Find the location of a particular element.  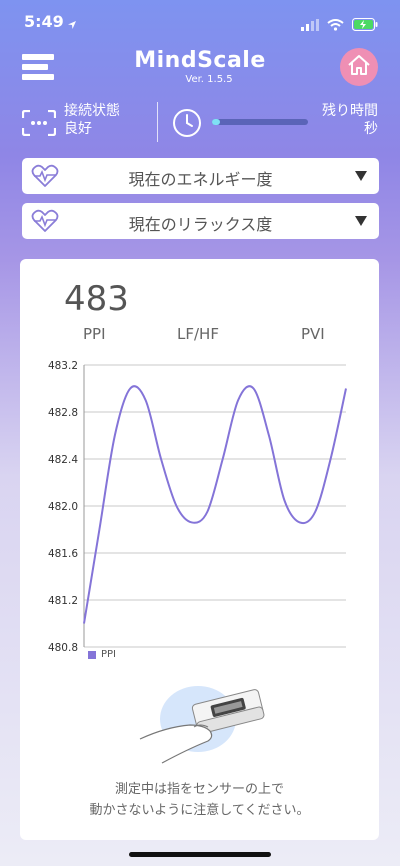

instruction-line-2: 動かさないように注意してください。 is located at coordinates (199, 810).